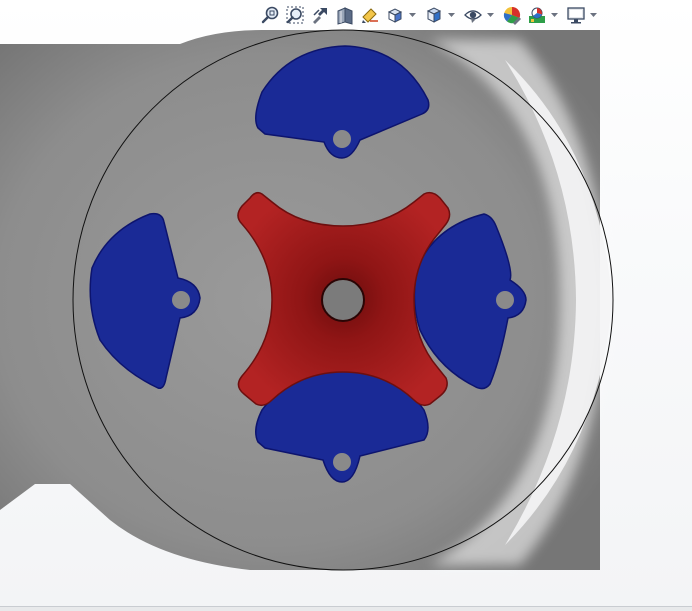 The height and width of the screenshot is (611, 692). Describe the element at coordinates (505, 300) in the screenshot. I see `hole-right` at that location.